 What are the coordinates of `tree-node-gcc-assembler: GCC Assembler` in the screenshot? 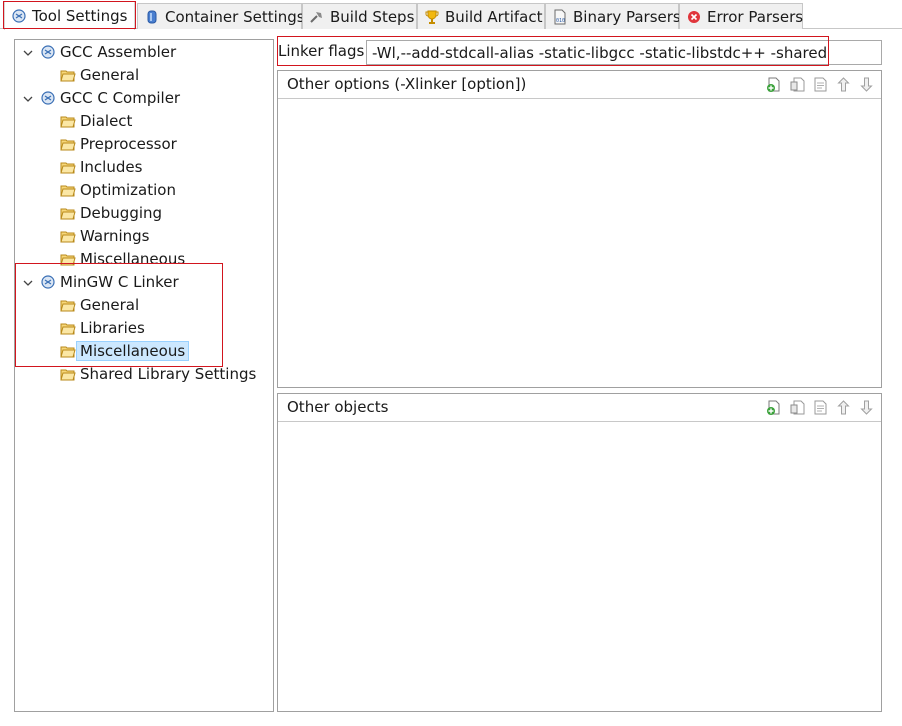 It's located at (108, 52).